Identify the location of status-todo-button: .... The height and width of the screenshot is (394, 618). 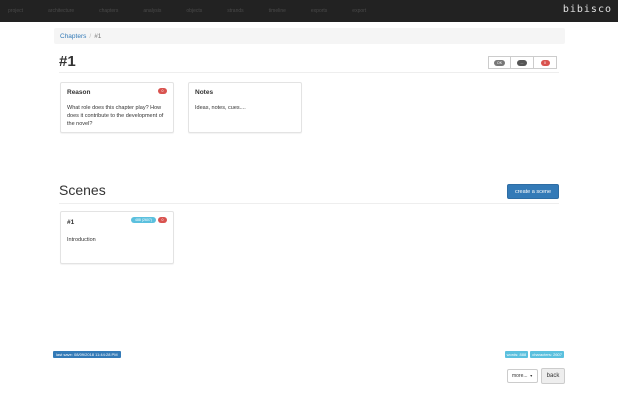
(522, 62).